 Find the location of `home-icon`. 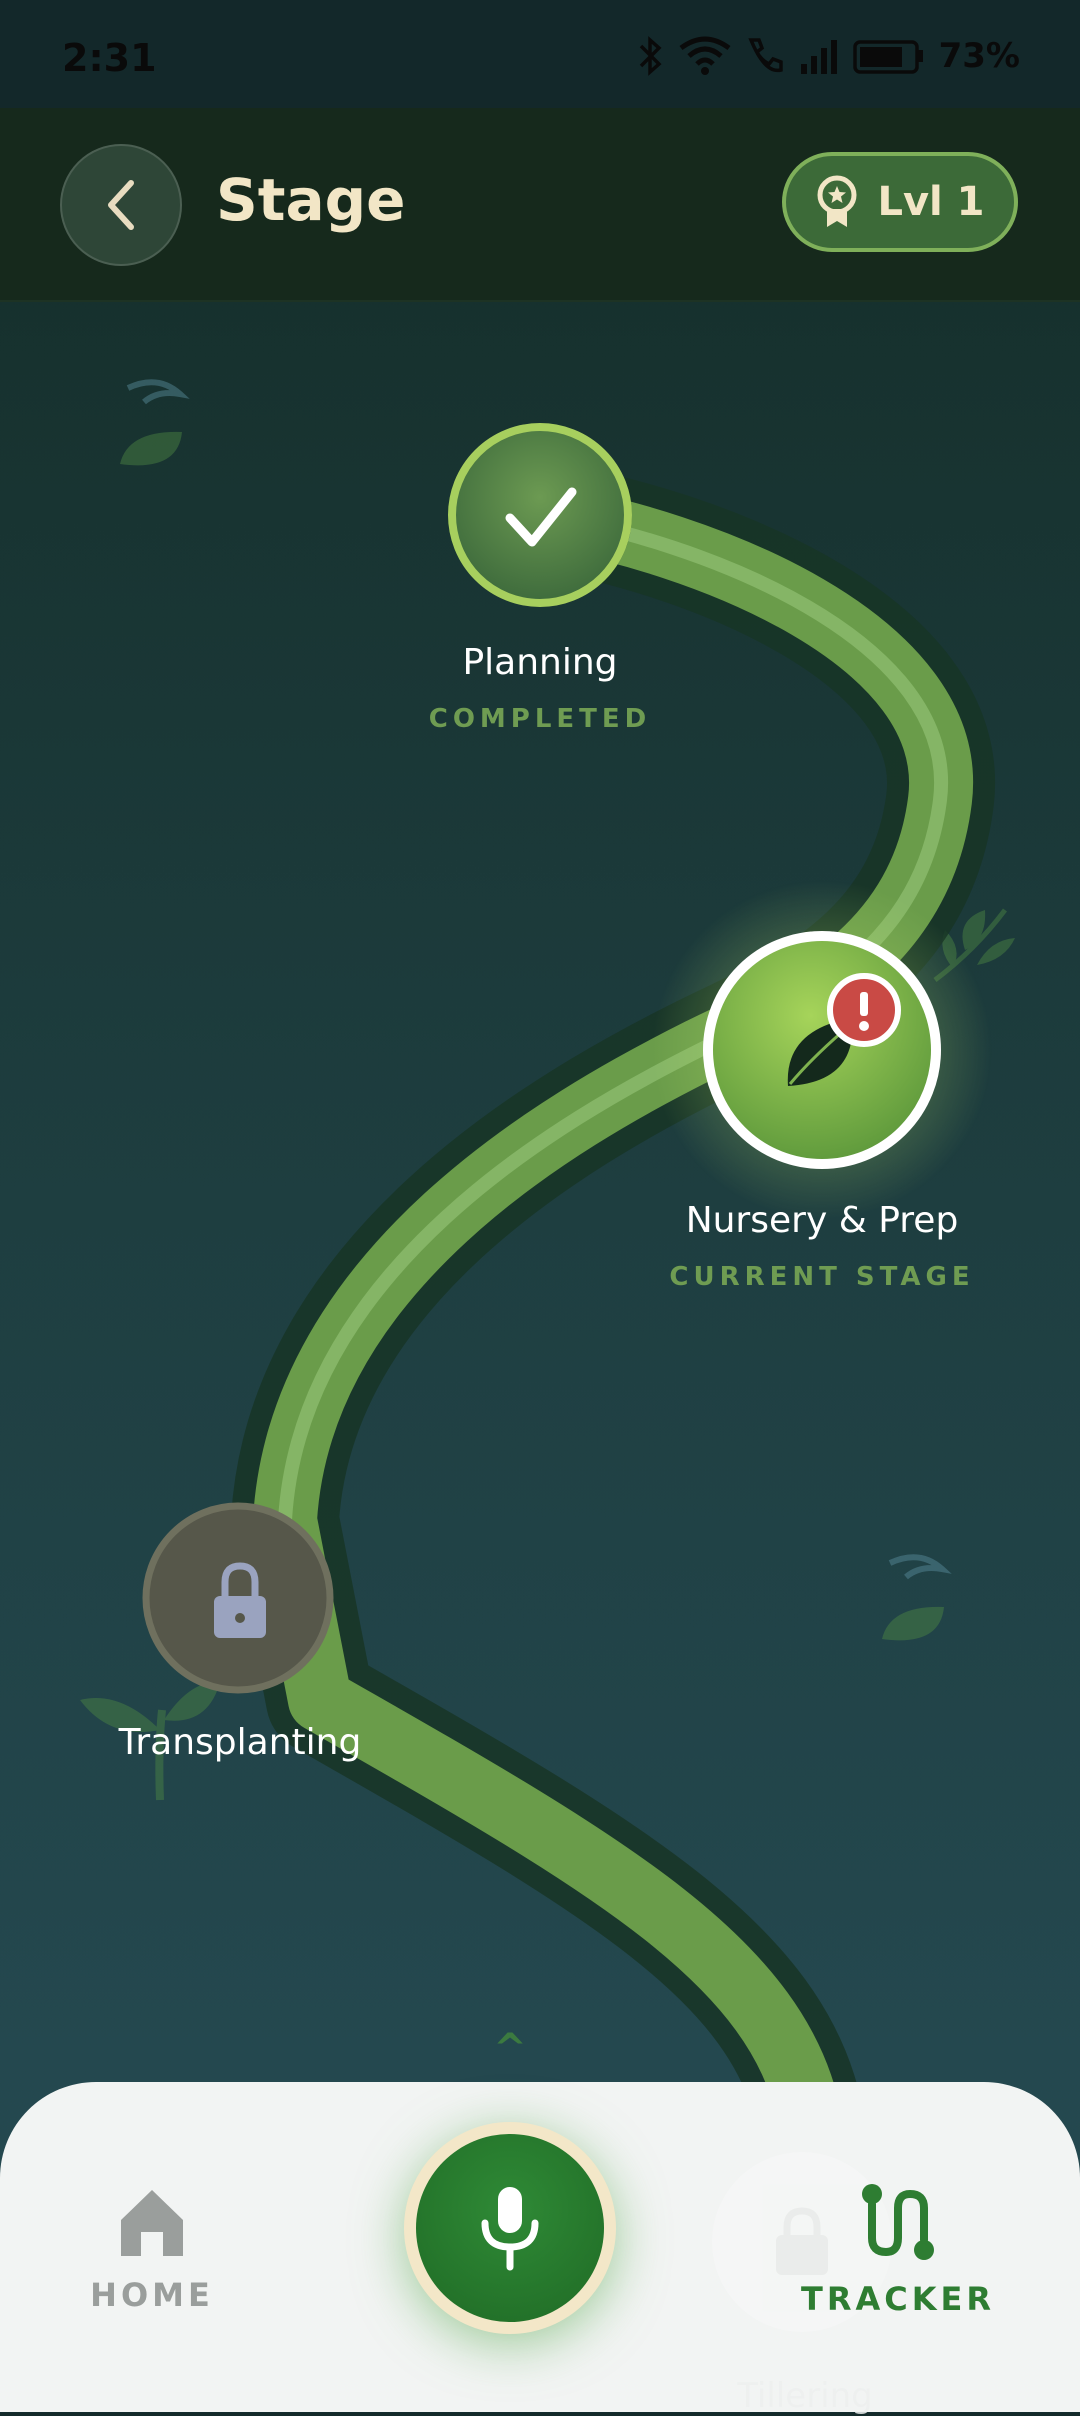

home-icon is located at coordinates (152, 2223).